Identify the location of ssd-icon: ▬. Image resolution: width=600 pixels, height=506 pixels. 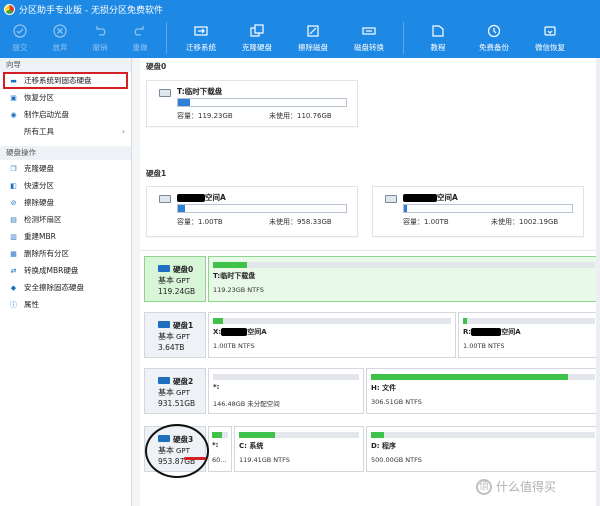
(13, 80).